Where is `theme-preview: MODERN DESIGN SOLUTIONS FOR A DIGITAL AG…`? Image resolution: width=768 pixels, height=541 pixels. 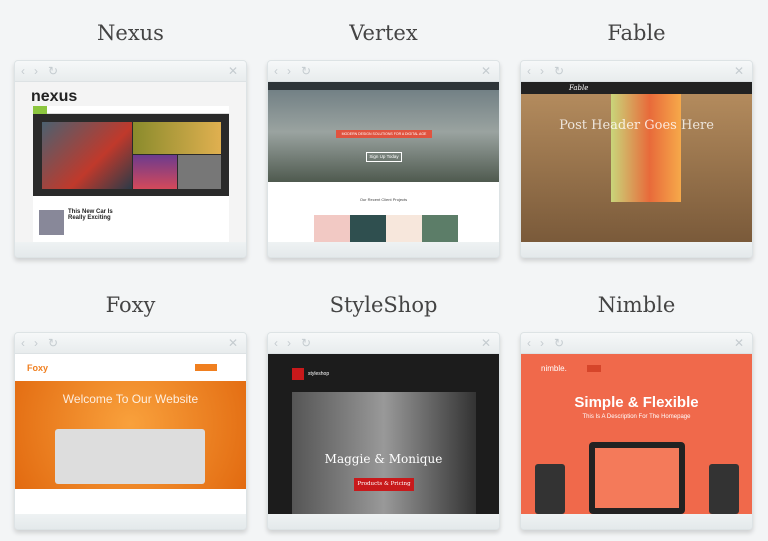
theme-preview: MODERN DESIGN SOLUTIONS FOR A DIGITAL AG… is located at coordinates (383, 162).